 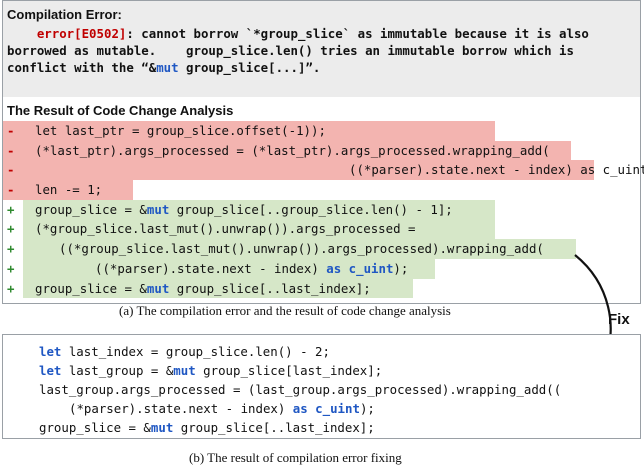 I want to click on code-text: last_index = group_slice.len() - 2;, so click(x=195, y=351).